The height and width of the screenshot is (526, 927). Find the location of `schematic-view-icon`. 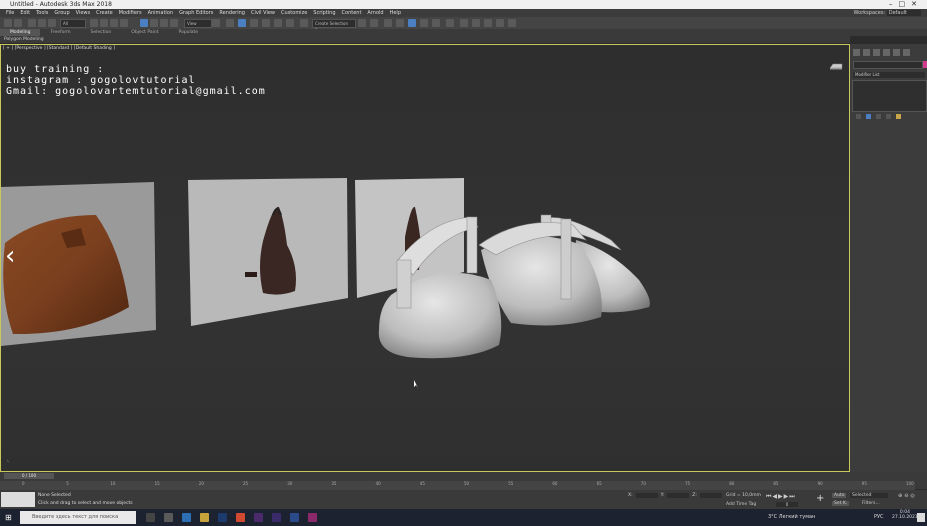

schematic-view-icon is located at coordinates (436, 23).